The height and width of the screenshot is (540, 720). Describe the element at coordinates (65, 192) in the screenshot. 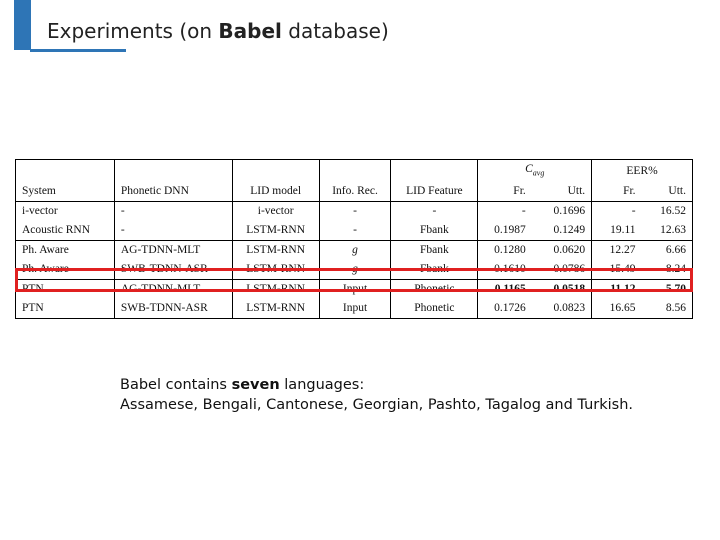

I see `col-header: System` at that location.